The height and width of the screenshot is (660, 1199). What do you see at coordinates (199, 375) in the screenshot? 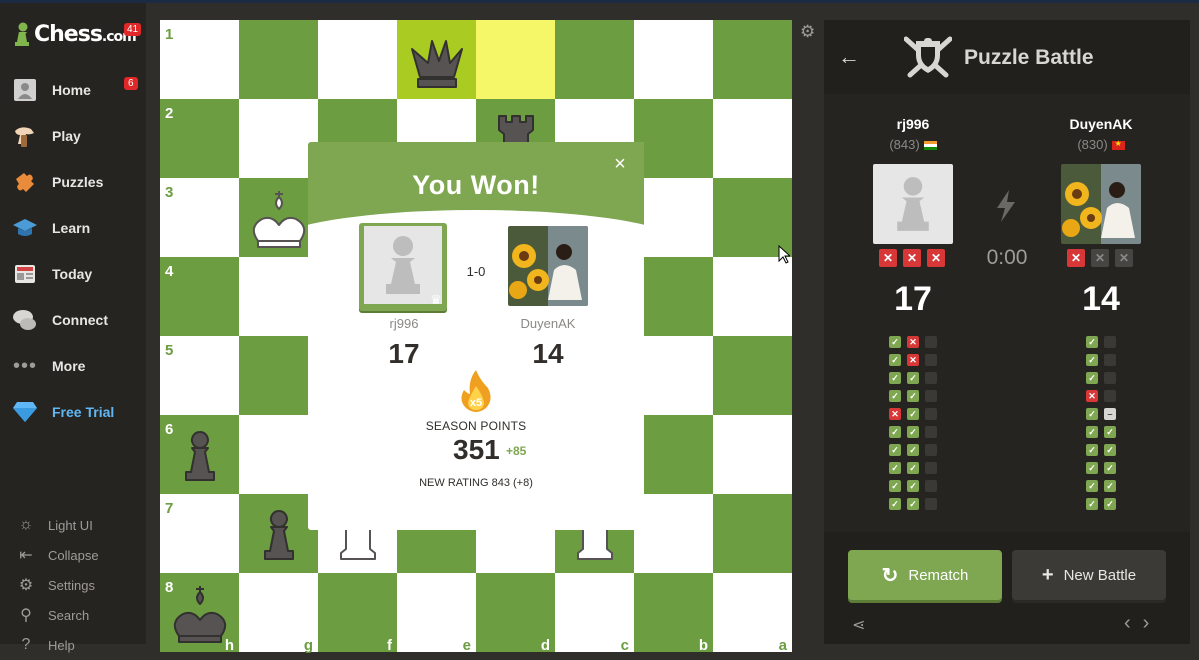
I see `board-square: 5` at bounding box center [199, 375].